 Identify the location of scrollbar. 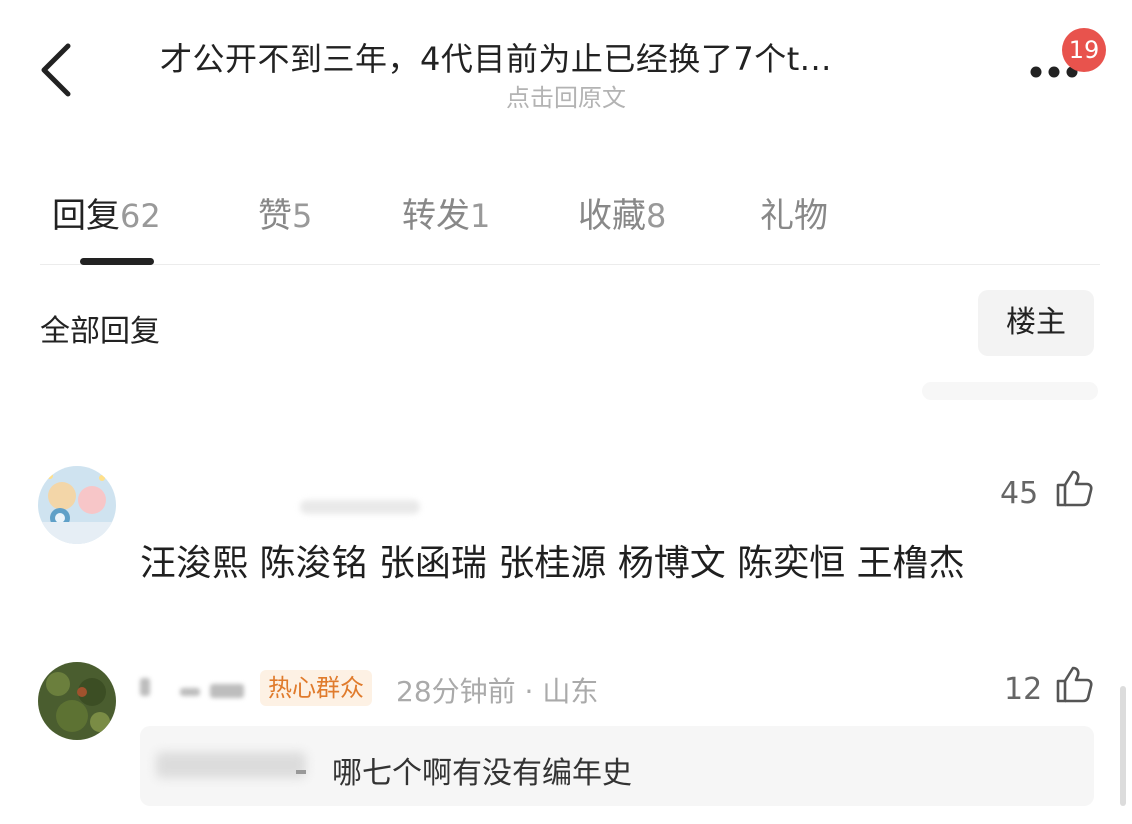
(1123, 746).